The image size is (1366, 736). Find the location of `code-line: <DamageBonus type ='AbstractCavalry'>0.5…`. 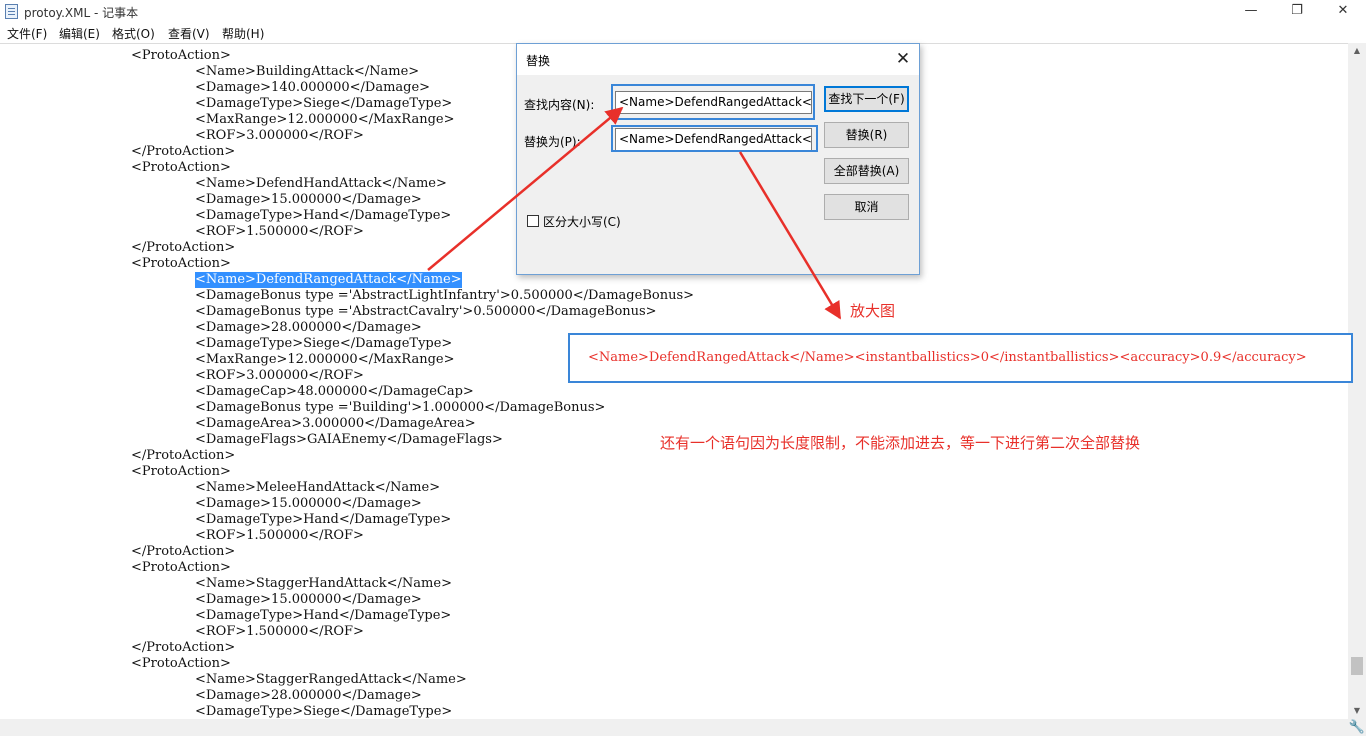

code-line: <DamageBonus type ='AbstractCavalry'>0.5… is located at coordinates (426, 311).